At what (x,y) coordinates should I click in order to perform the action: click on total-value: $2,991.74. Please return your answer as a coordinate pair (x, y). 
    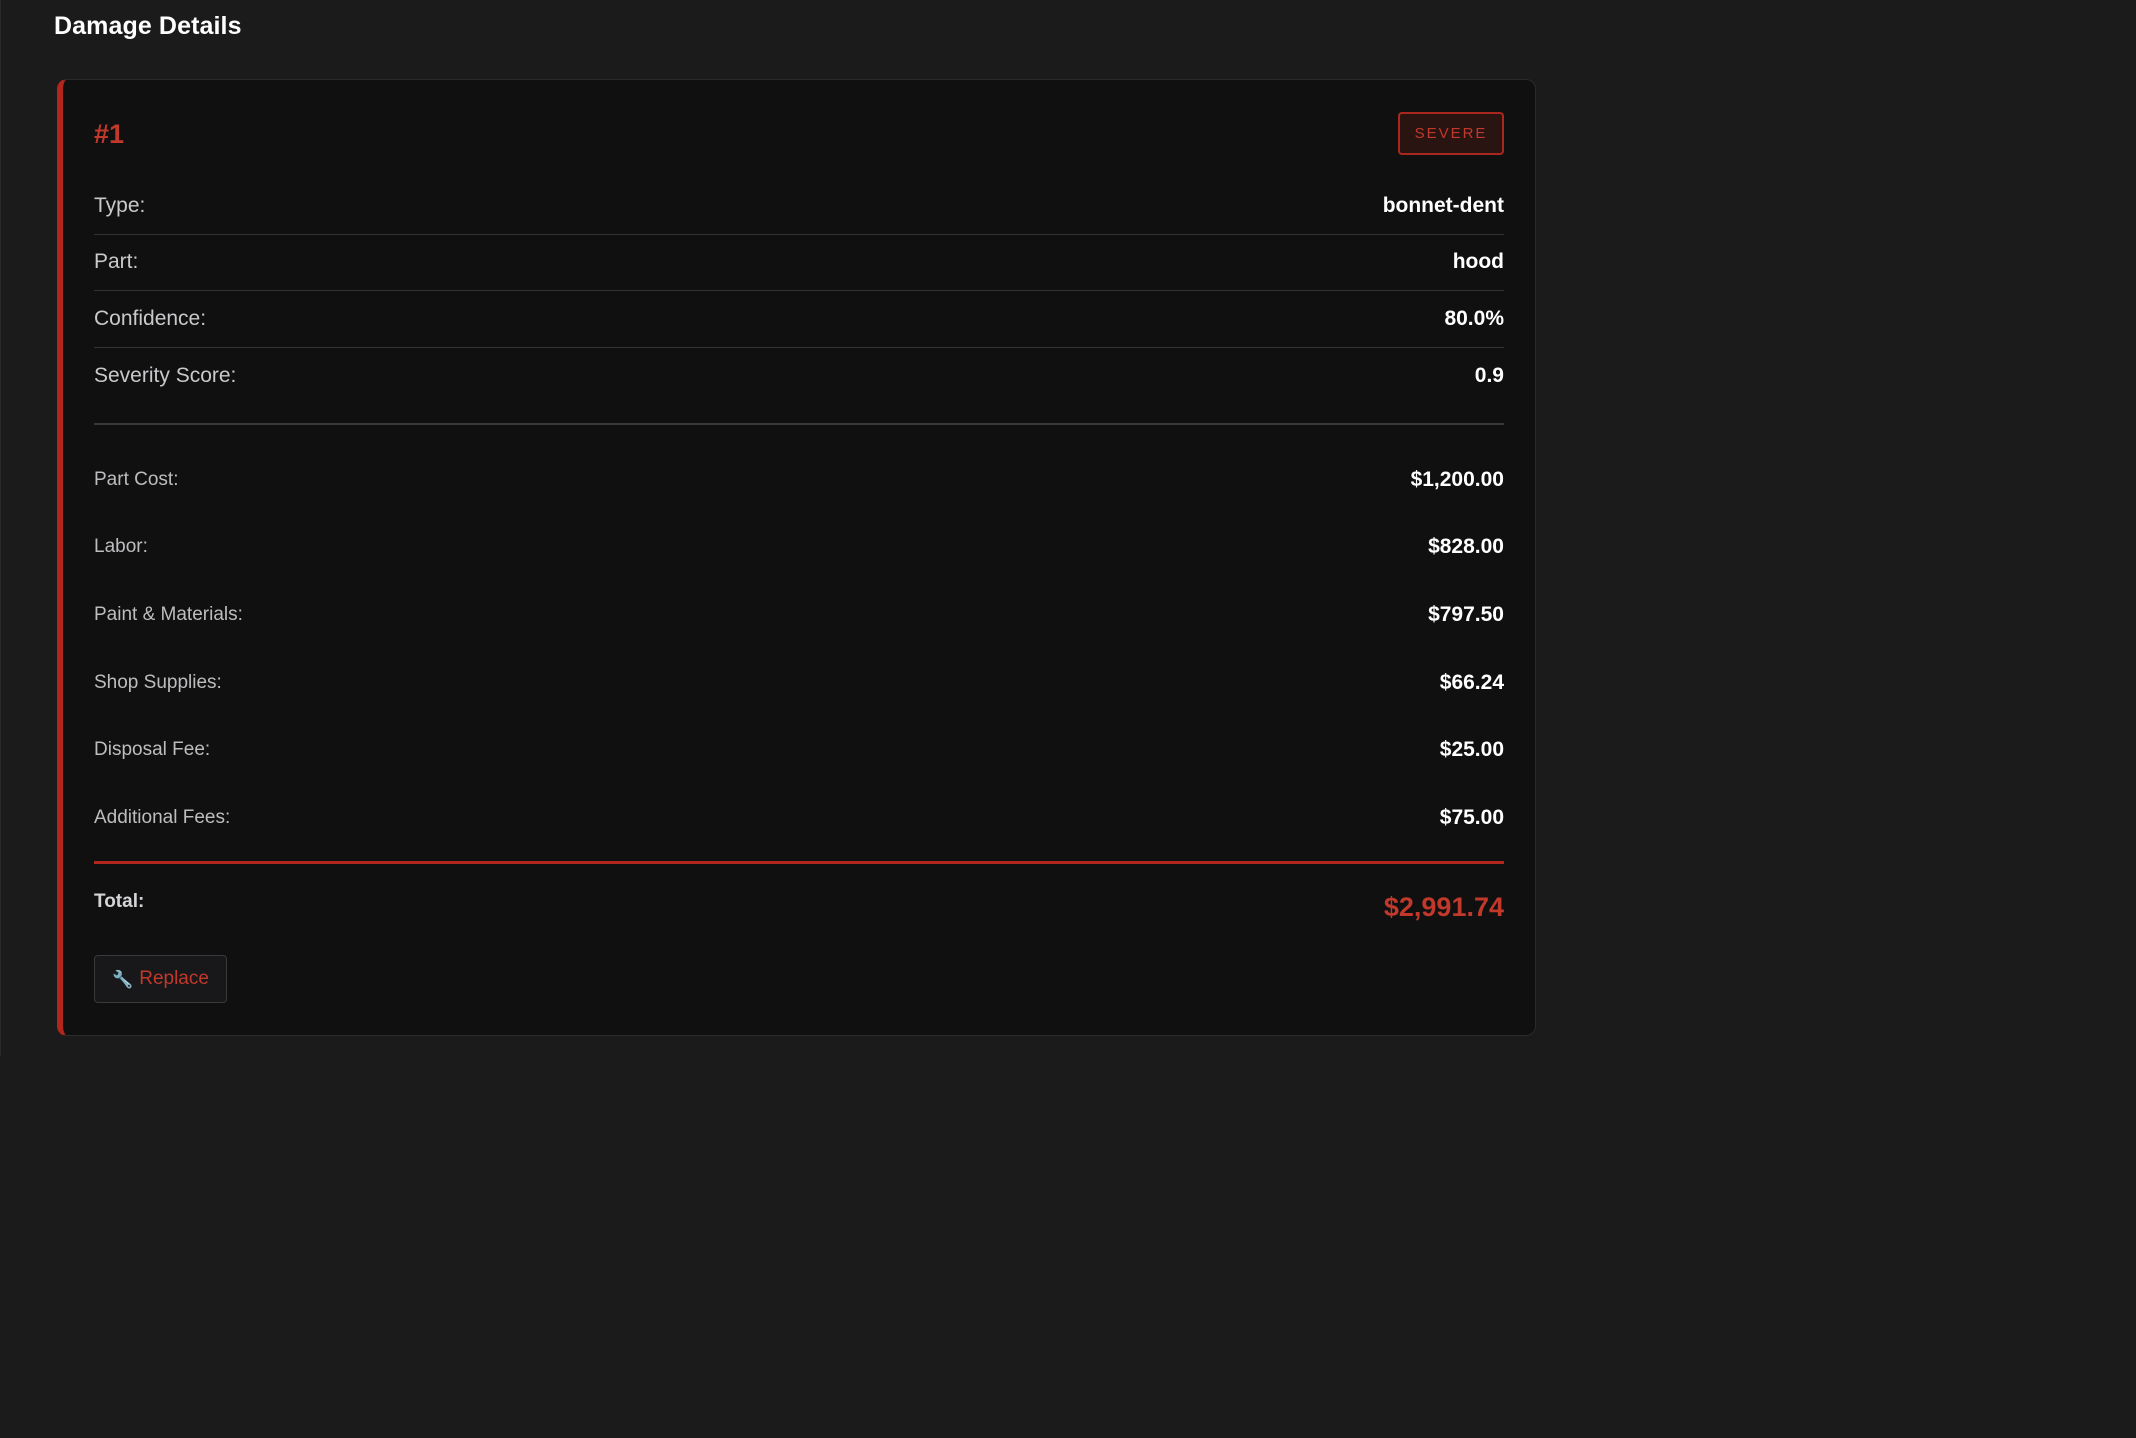
    Looking at the image, I should click on (1443, 907).